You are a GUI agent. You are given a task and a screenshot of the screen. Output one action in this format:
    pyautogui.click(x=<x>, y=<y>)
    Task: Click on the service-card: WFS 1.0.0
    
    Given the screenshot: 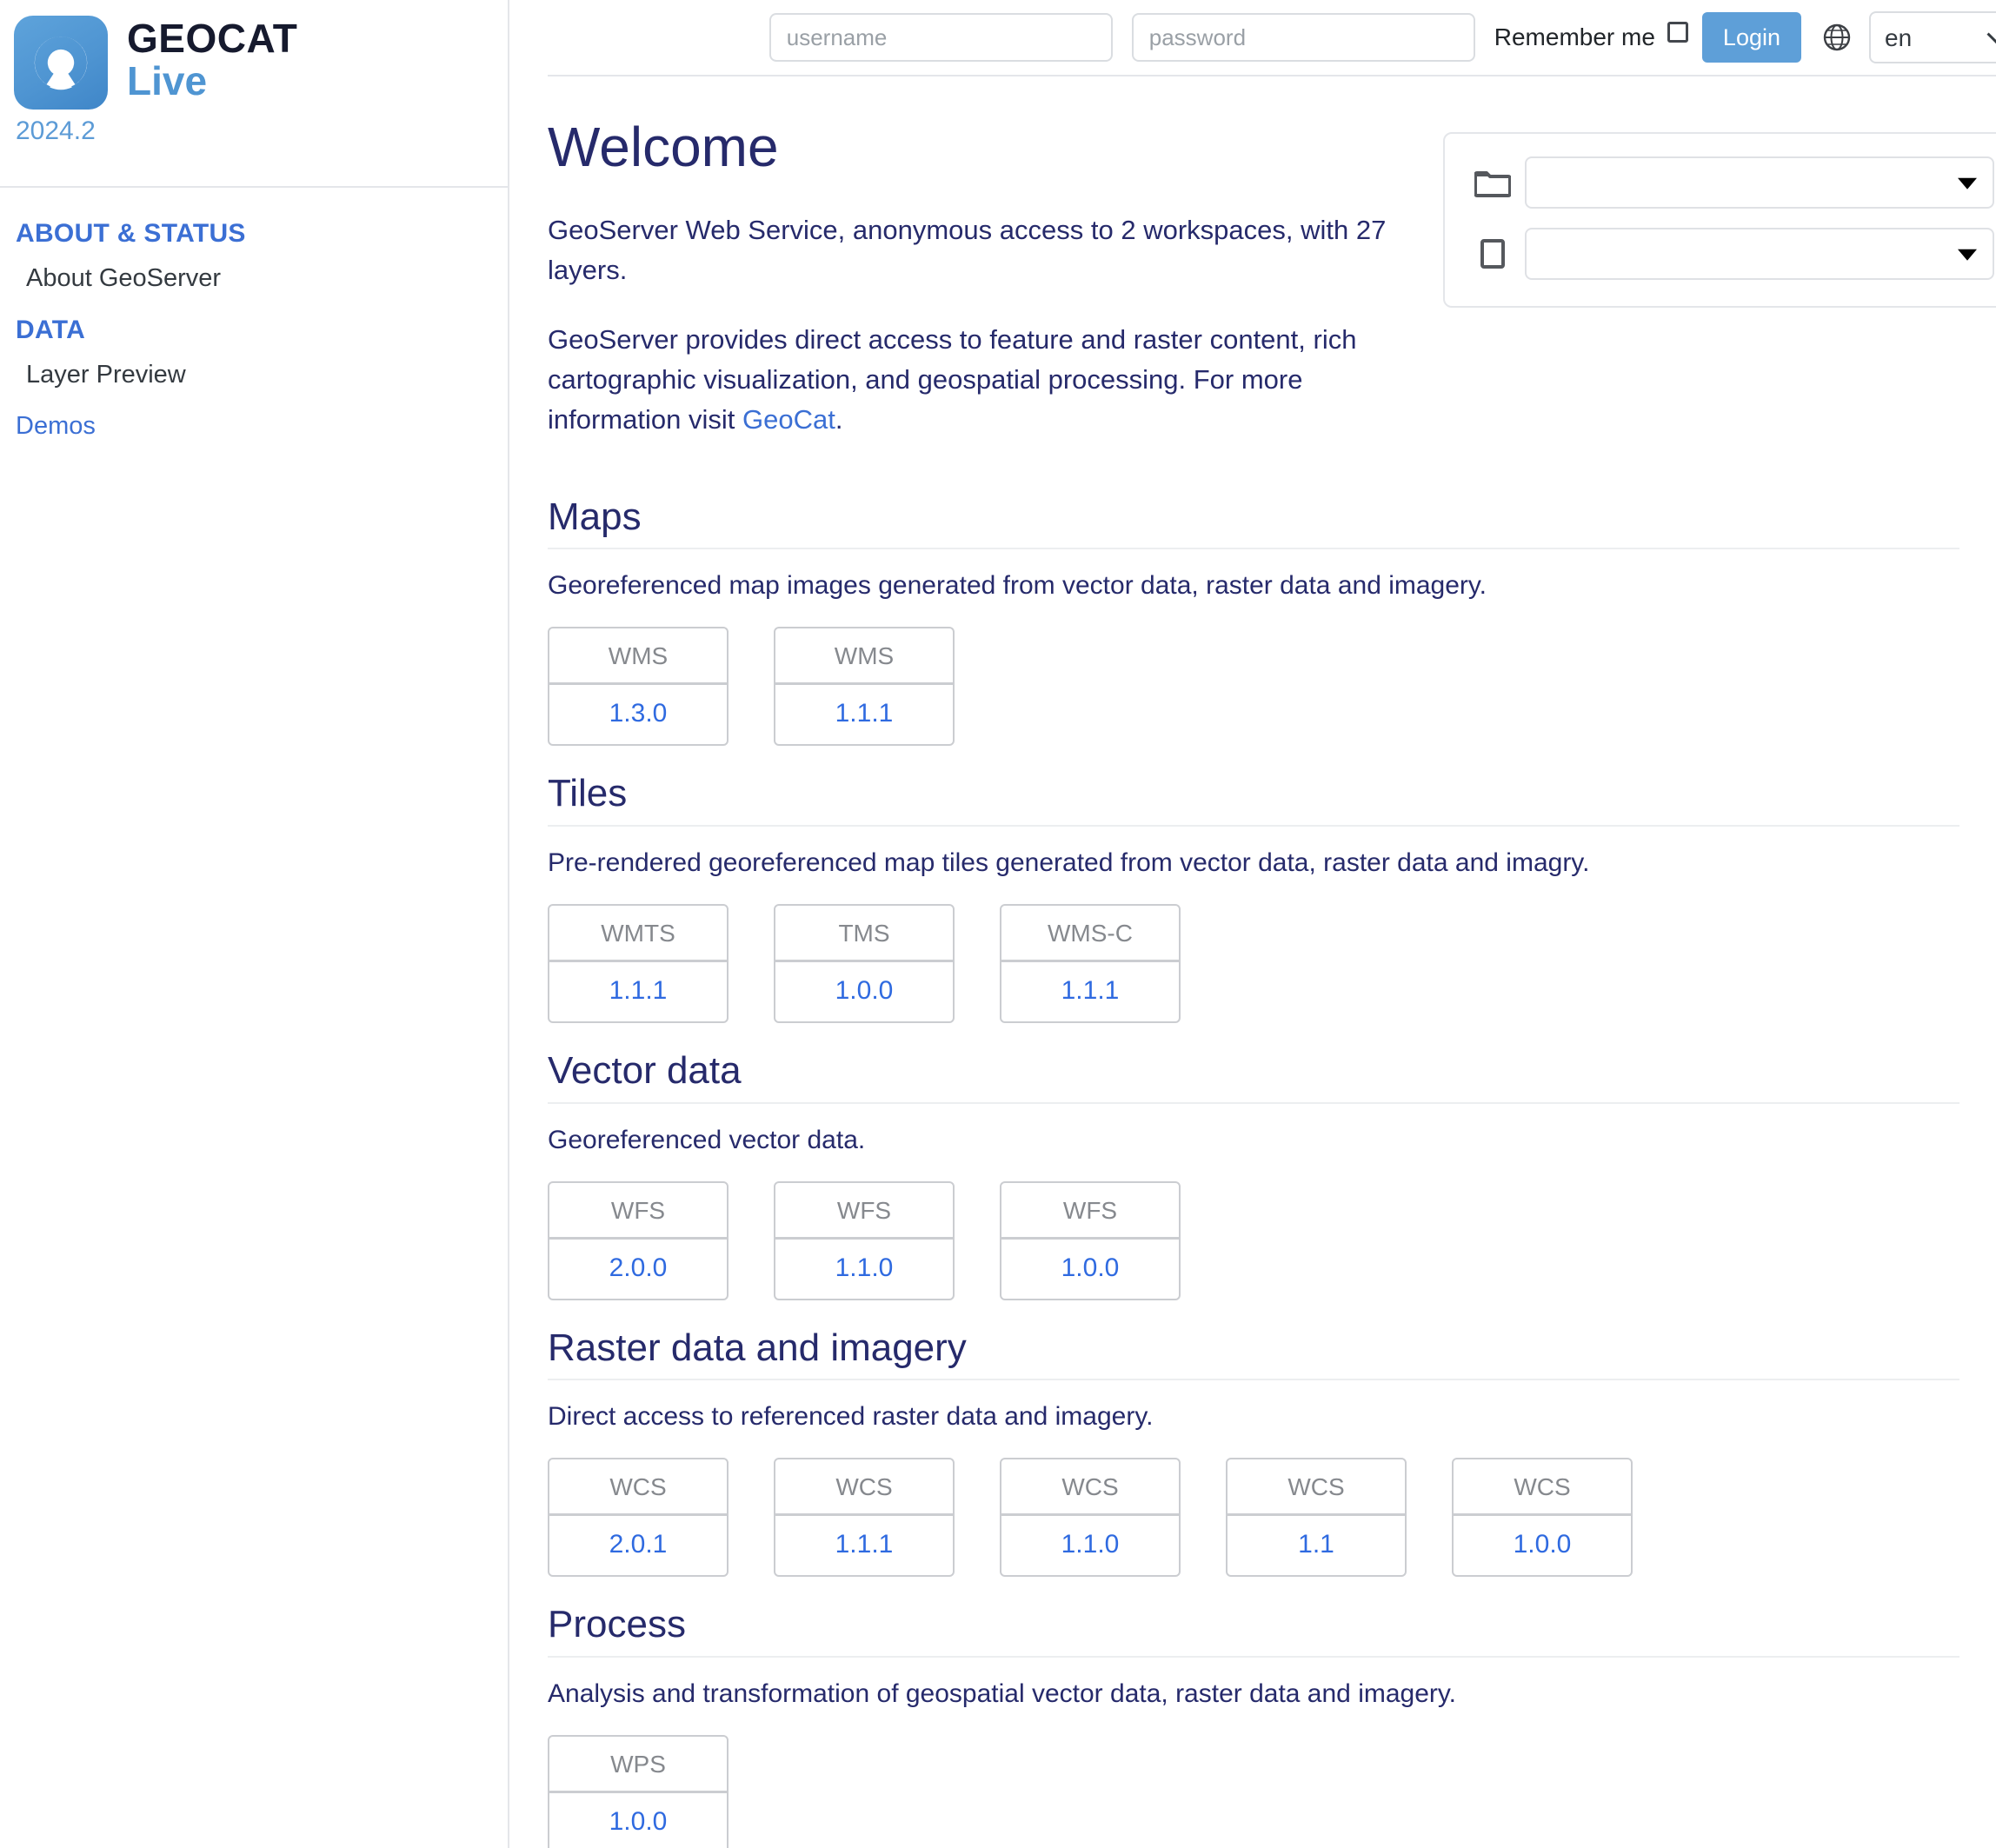 What is the action you would take?
    pyautogui.click(x=1090, y=1240)
    